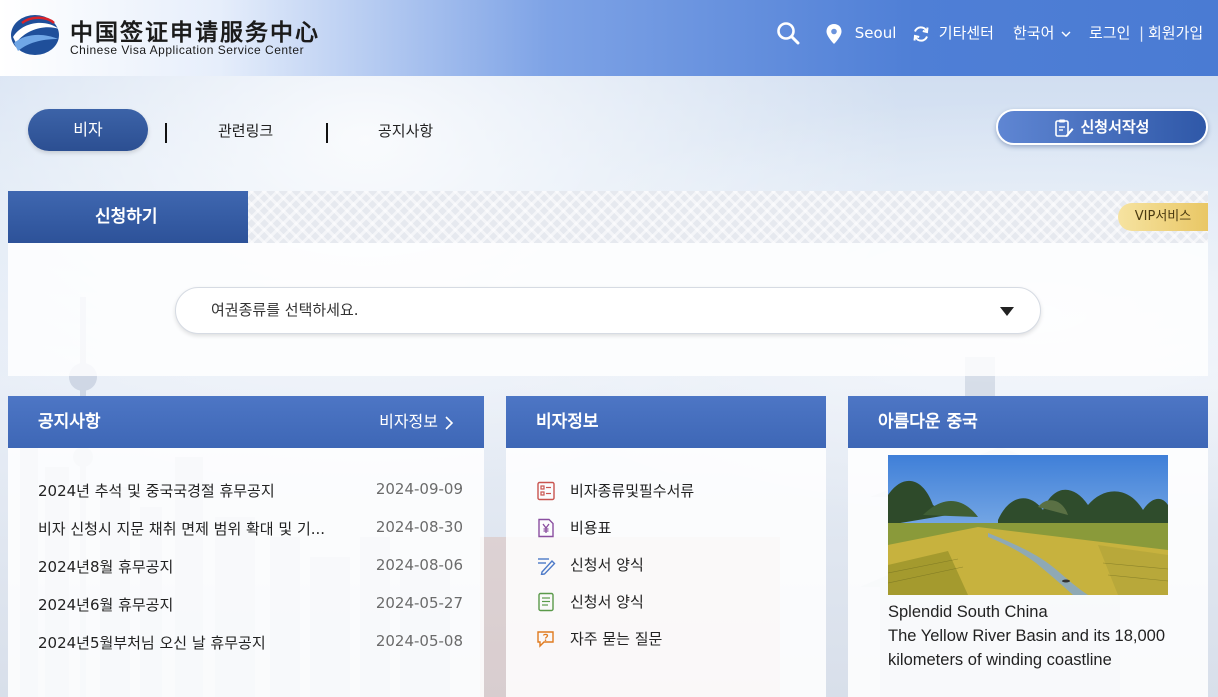 The image size is (1218, 697). What do you see at coordinates (285, 310) in the screenshot?
I see `passport-type-placeholder: 여권종류를 선택하세요.` at bounding box center [285, 310].